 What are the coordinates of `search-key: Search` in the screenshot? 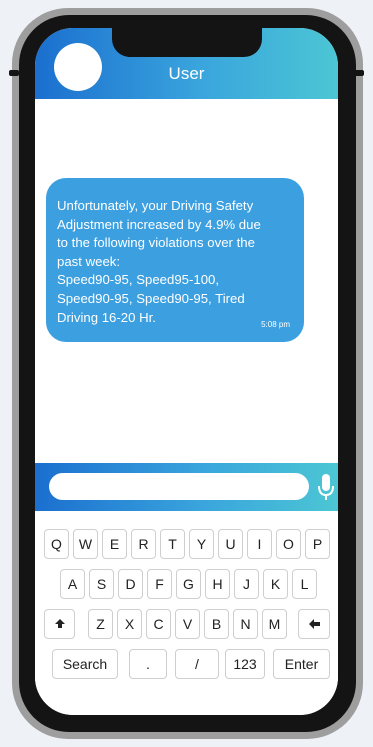 It's located at (85, 664).